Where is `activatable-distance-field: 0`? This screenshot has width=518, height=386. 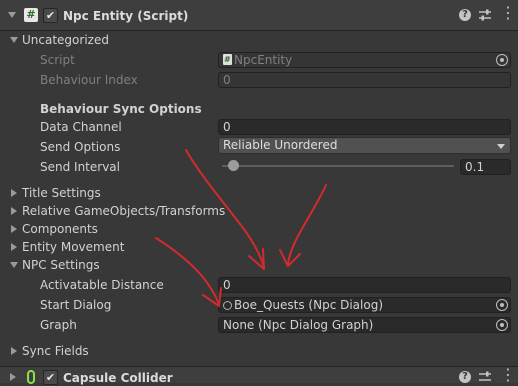
activatable-distance-field: 0 is located at coordinates (364, 285).